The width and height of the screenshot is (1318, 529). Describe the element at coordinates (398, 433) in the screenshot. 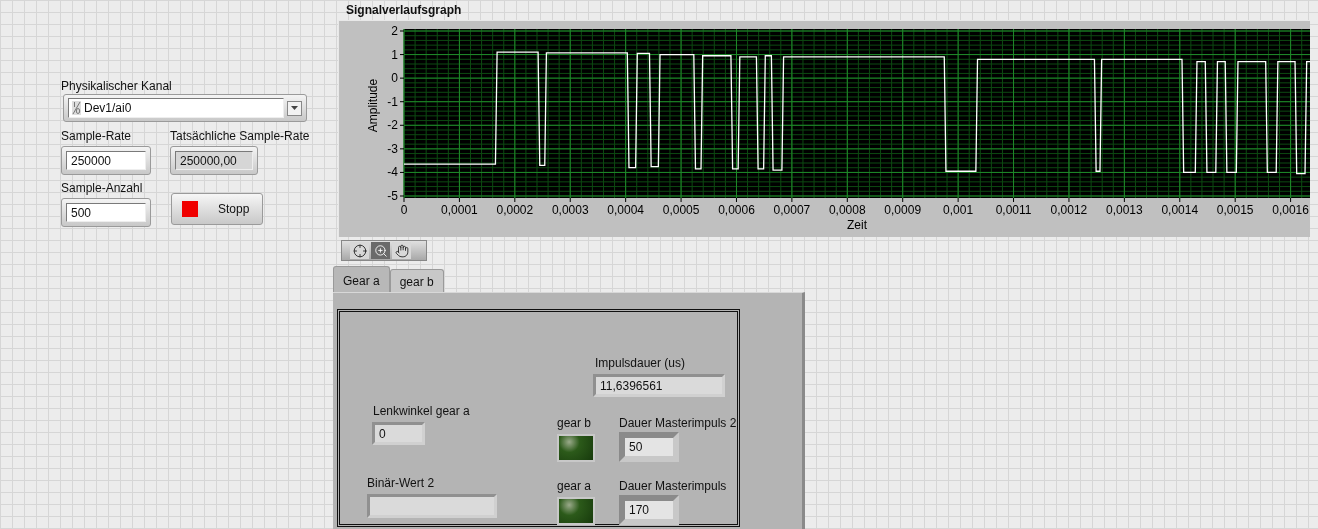

I see `numeric-indicator: 0` at that location.